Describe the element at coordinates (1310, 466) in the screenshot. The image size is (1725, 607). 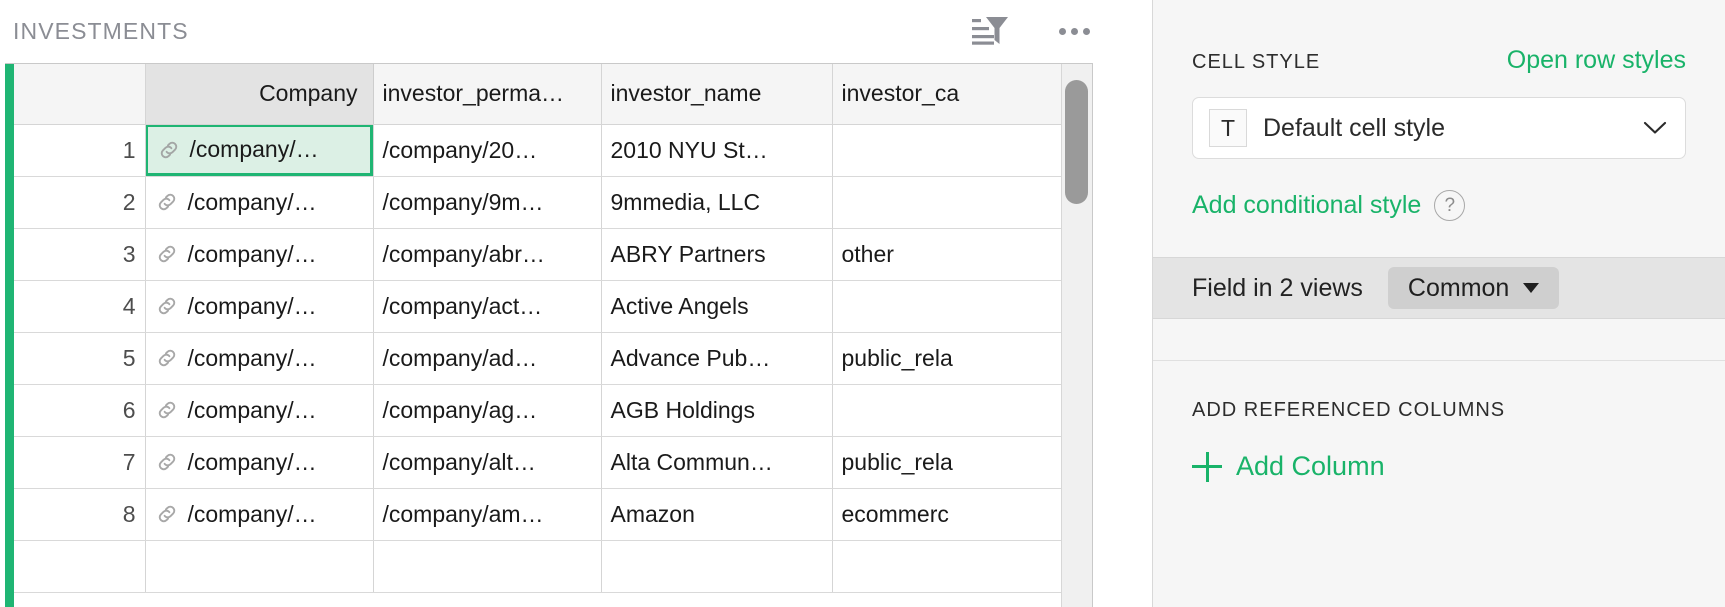
I see `add-column-label: Add Column` at that location.